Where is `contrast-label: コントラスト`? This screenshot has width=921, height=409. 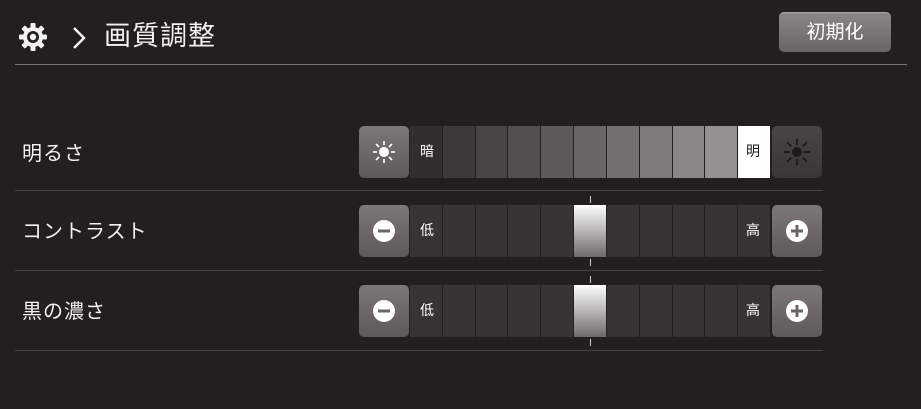
contrast-label: コントラスト is located at coordinates (85, 231).